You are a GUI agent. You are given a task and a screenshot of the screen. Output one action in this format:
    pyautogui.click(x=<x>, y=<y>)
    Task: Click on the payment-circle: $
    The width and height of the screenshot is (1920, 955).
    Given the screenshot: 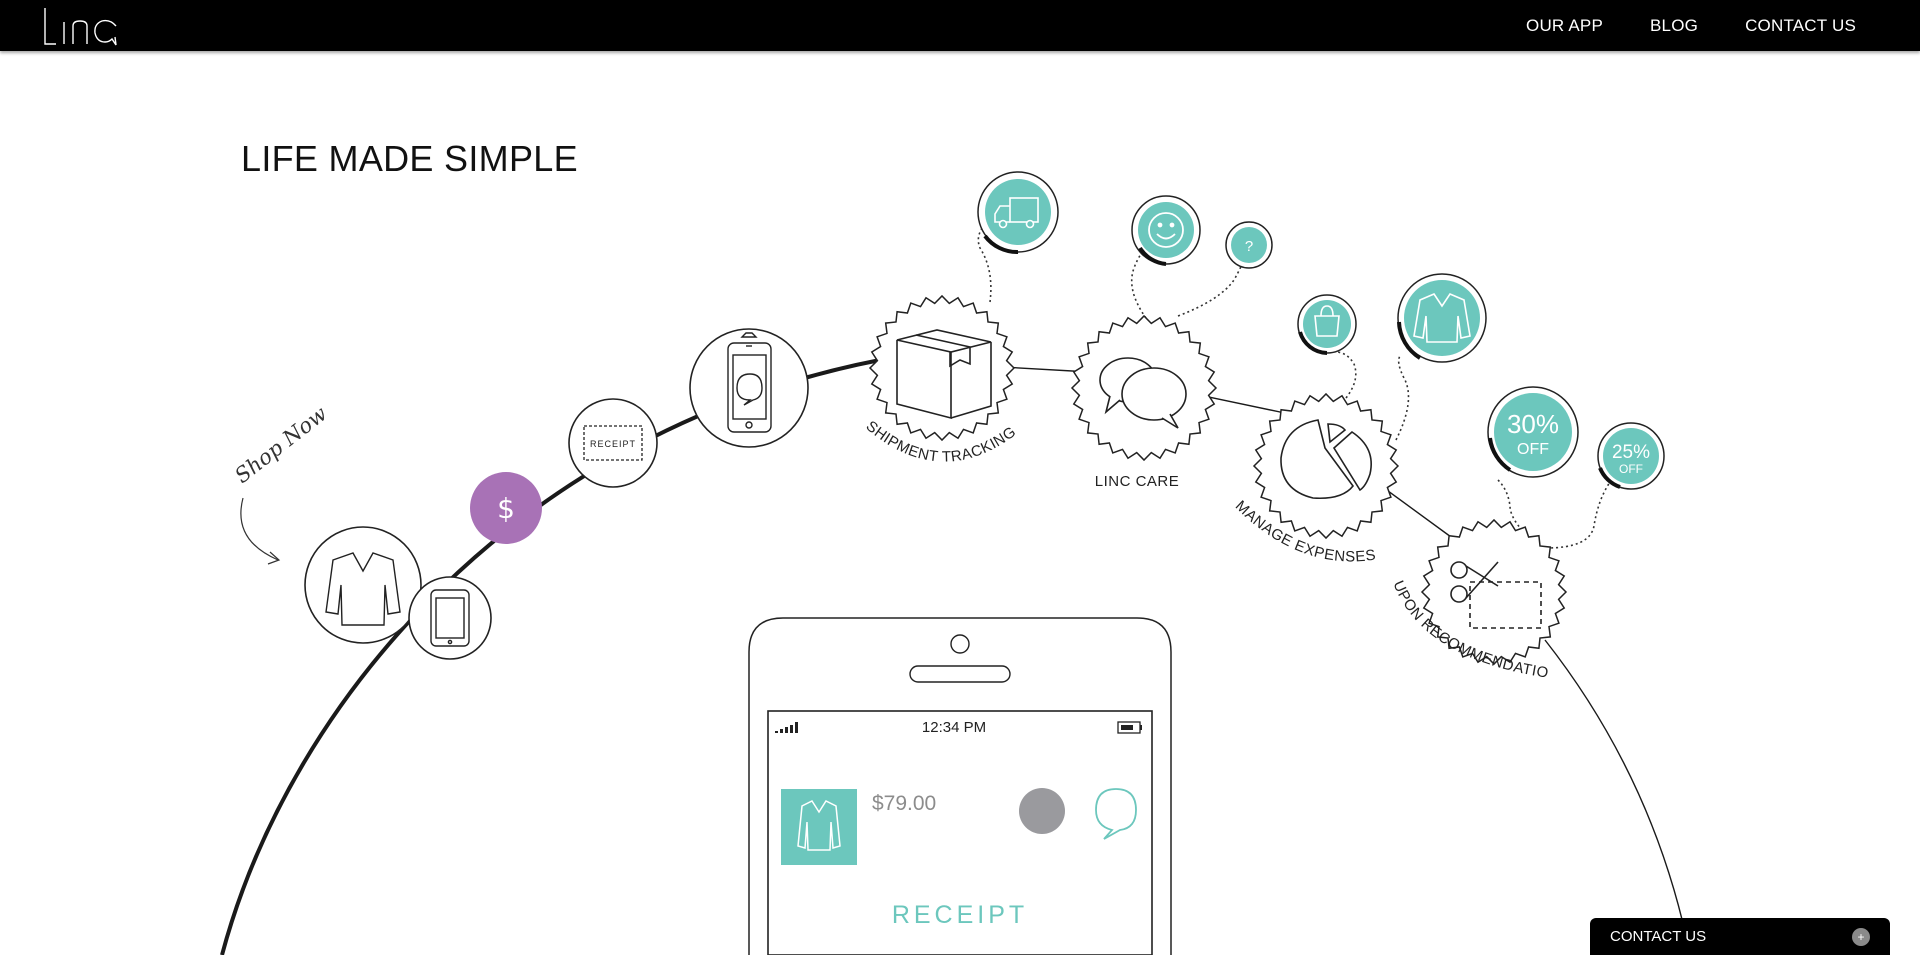 What is the action you would take?
    pyautogui.click(x=506, y=508)
    